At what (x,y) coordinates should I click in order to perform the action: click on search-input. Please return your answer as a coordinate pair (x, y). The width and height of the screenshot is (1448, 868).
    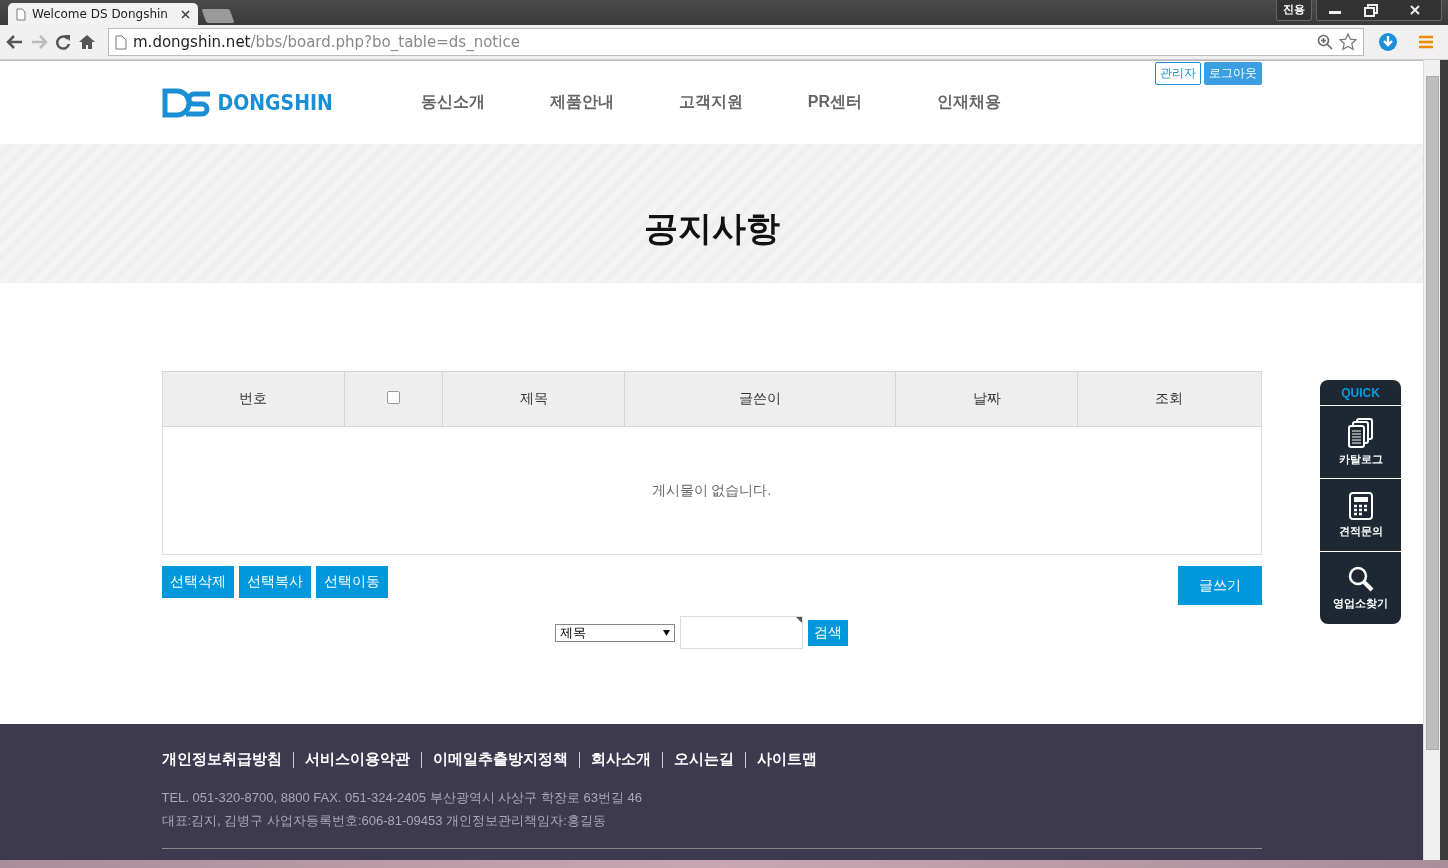
    Looking at the image, I should click on (741, 632).